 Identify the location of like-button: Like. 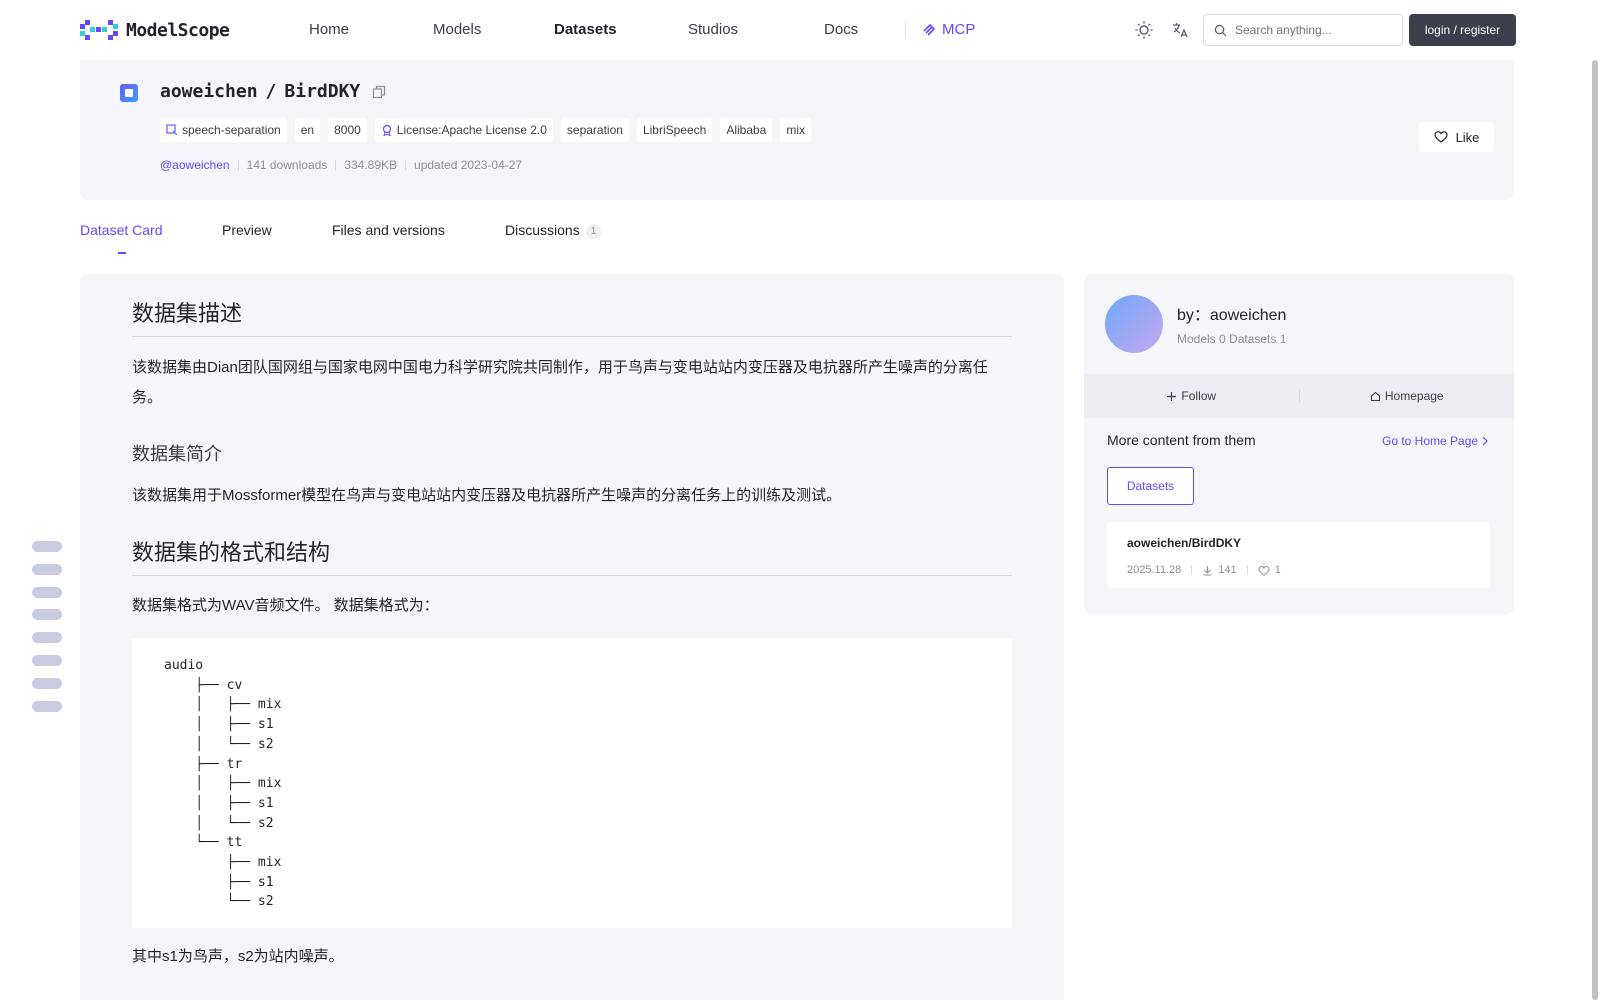
(1456, 137).